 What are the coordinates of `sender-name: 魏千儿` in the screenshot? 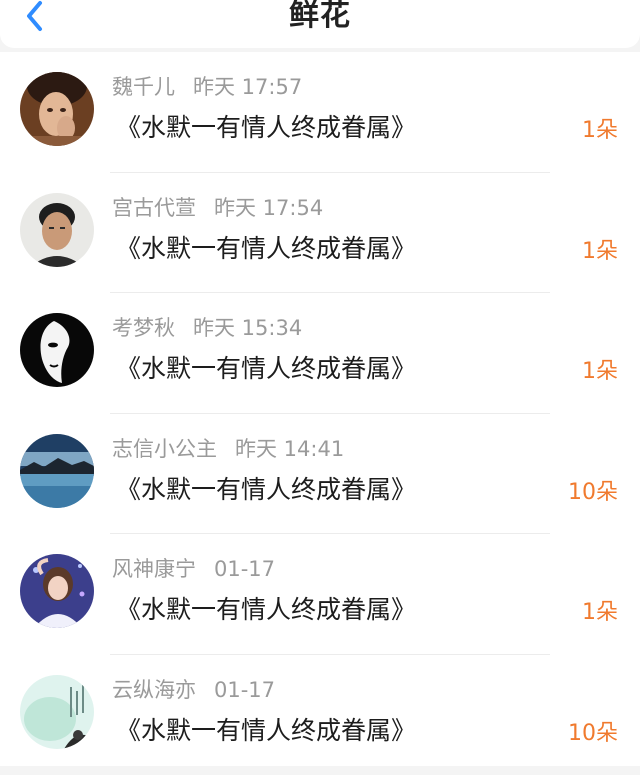 It's located at (143, 87).